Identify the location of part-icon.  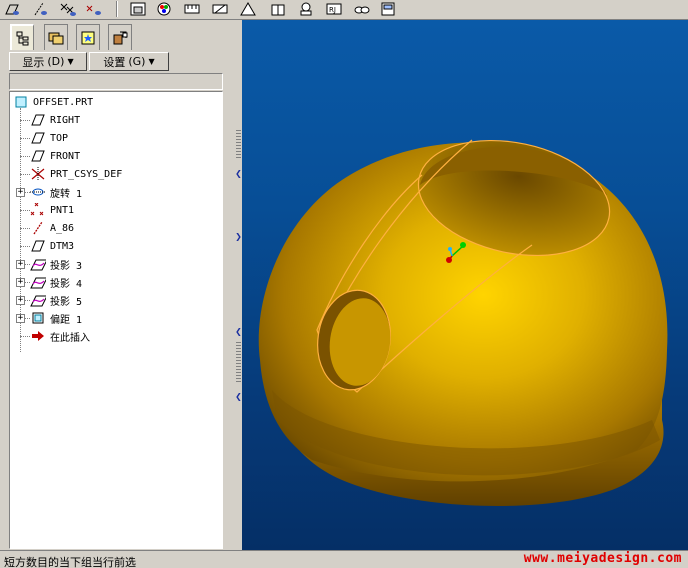
(21, 102).